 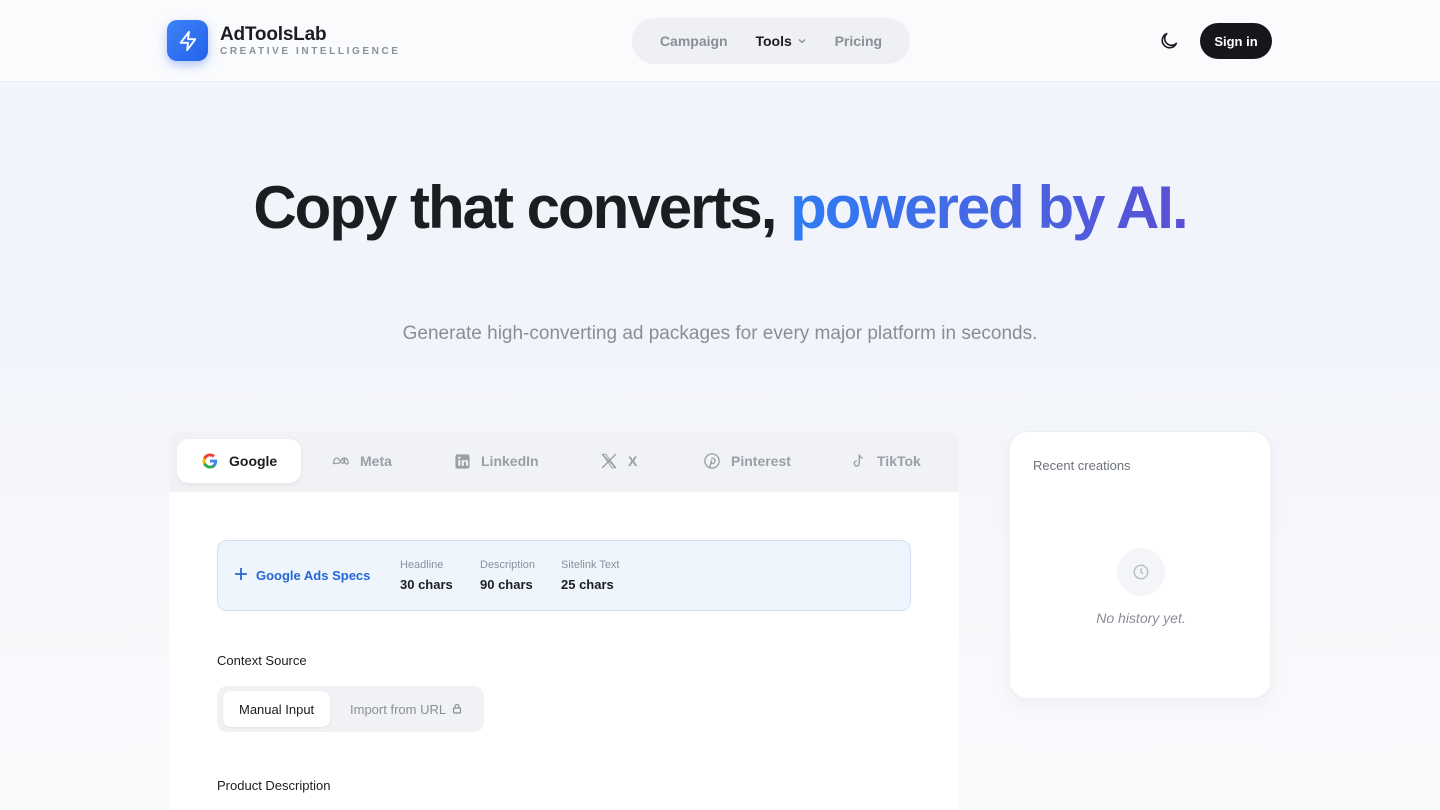 I want to click on title-accent: powered by AI., so click(x=989, y=207).